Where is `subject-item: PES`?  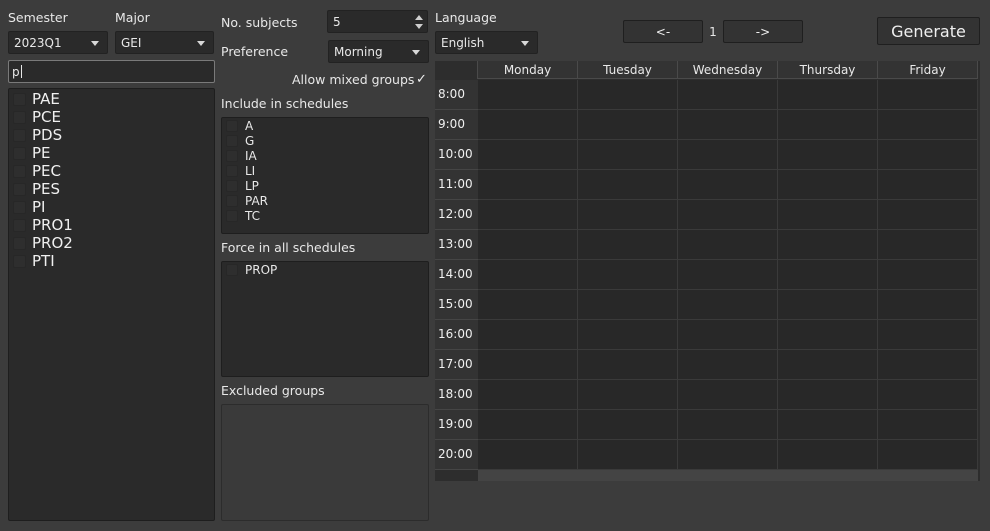
subject-item: PES is located at coordinates (111, 189).